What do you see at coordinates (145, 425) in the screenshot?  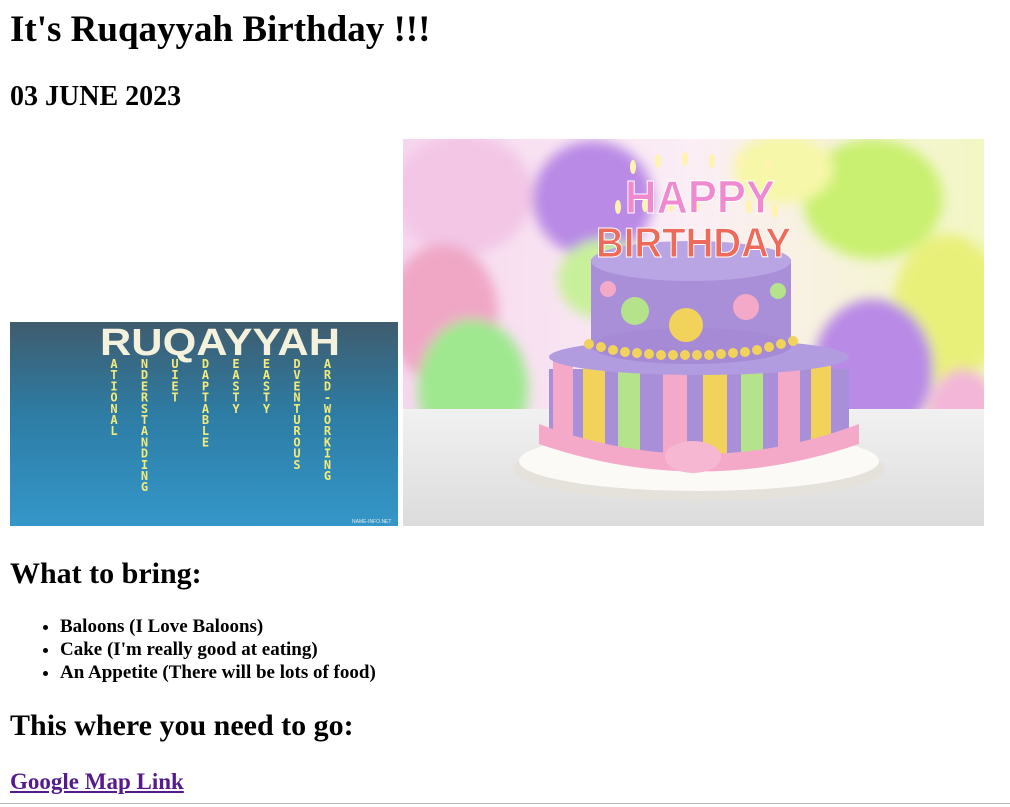 I see `acrostic-word-2: NDERSTANDING` at bounding box center [145, 425].